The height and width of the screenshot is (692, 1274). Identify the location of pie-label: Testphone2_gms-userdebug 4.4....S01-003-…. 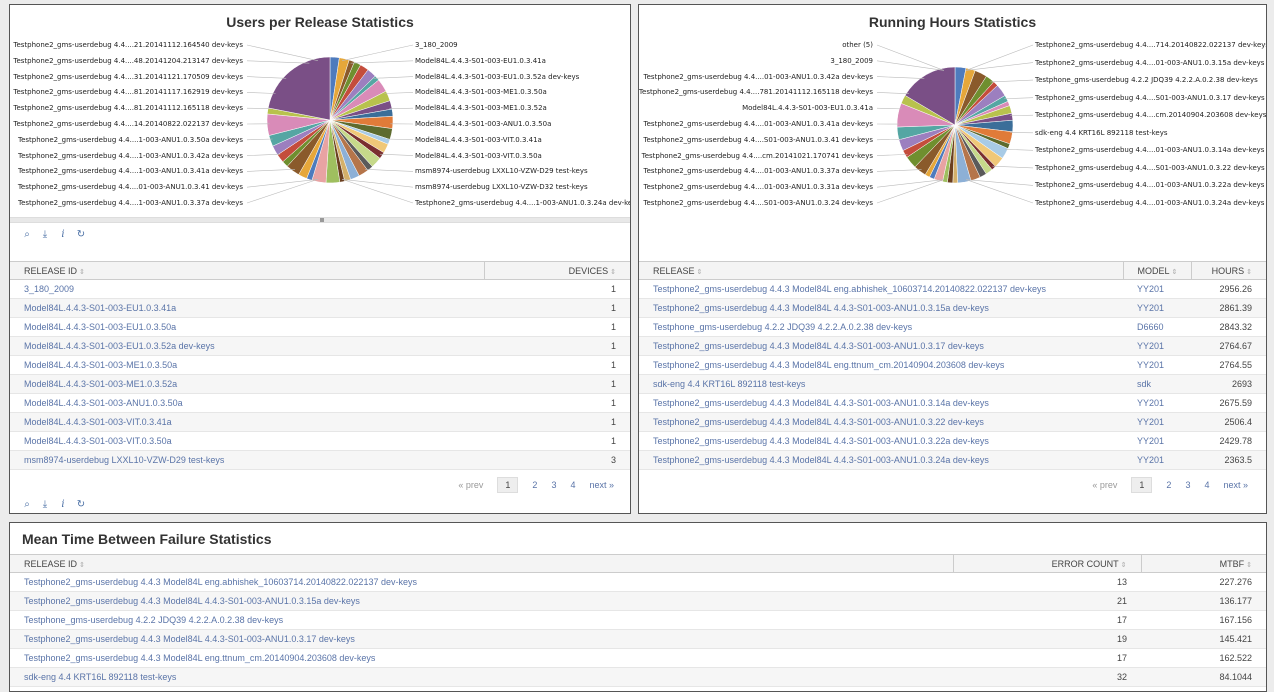
(1150, 168).